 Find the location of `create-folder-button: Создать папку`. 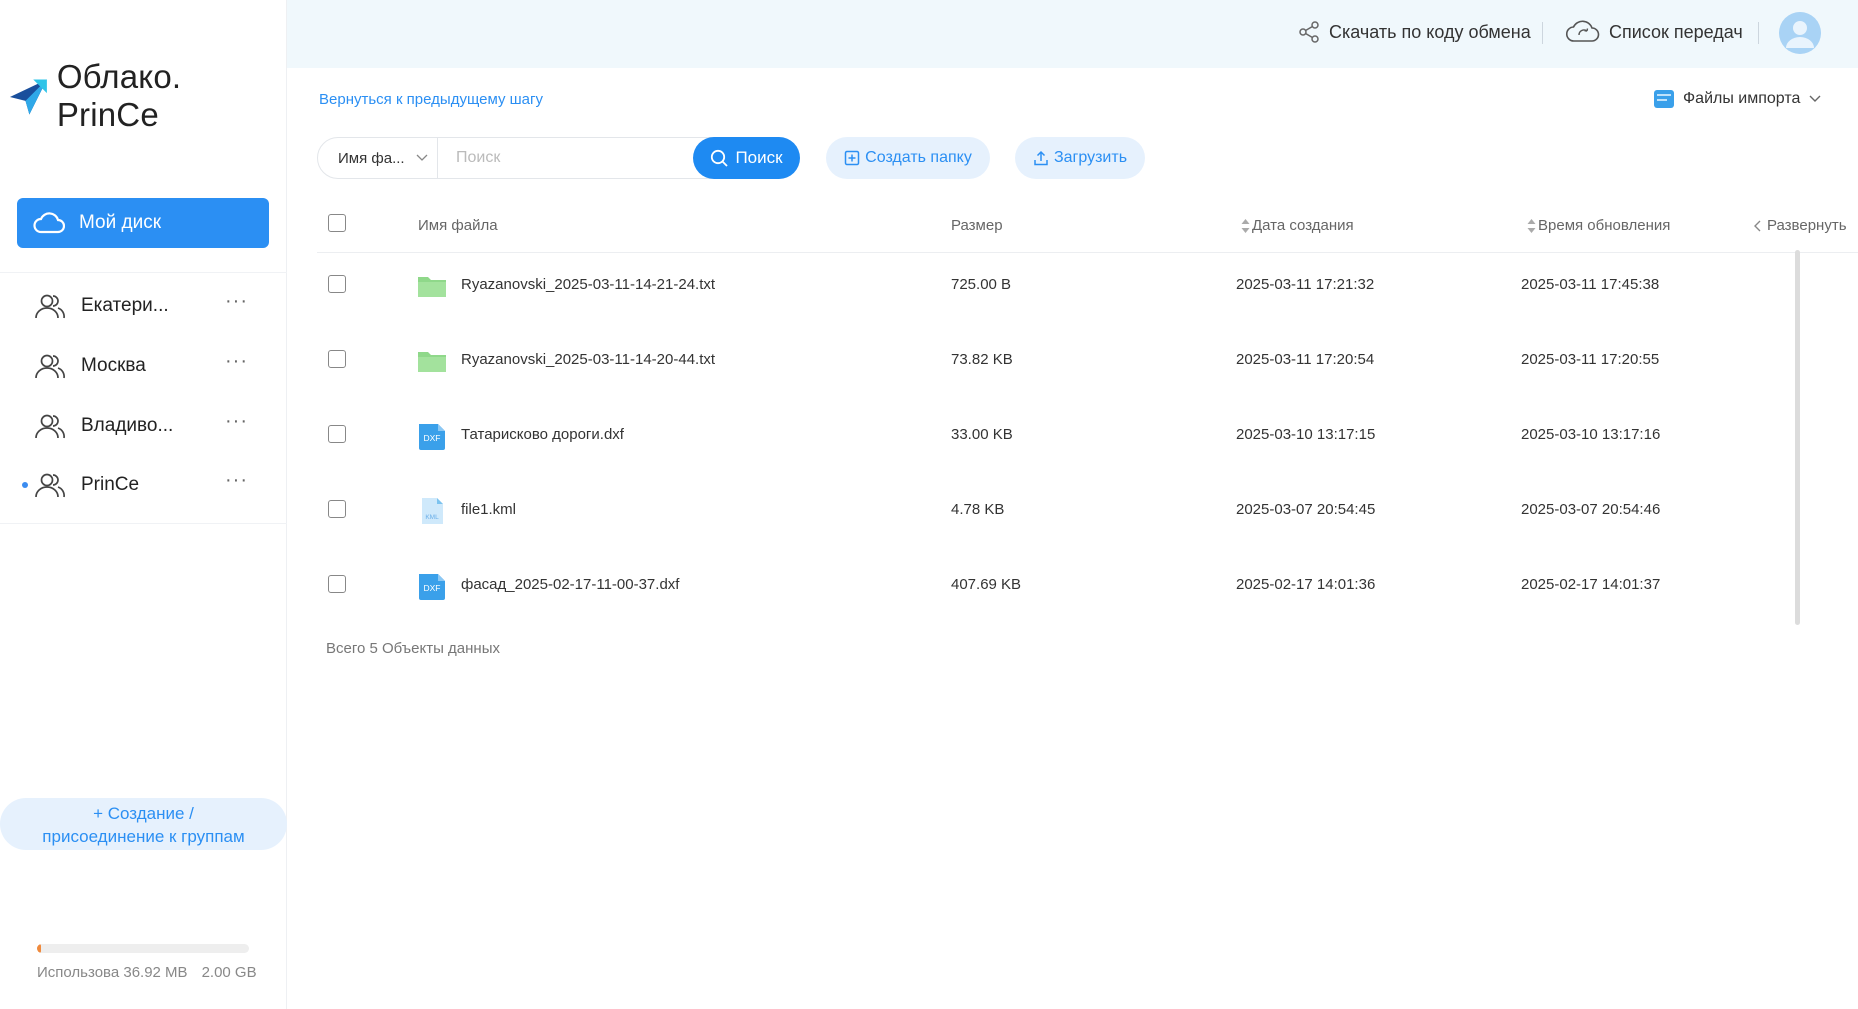

create-folder-button: Создать папку is located at coordinates (908, 158).